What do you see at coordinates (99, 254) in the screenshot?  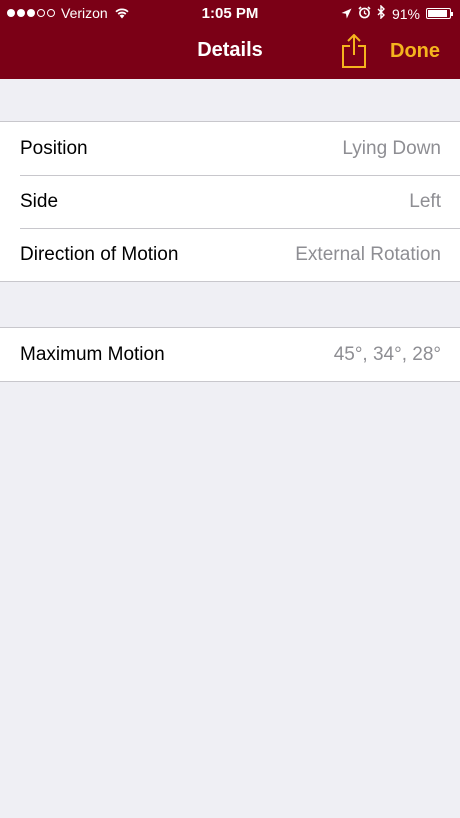 I see `row-label: Direction of Motion` at bounding box center [99, 254].